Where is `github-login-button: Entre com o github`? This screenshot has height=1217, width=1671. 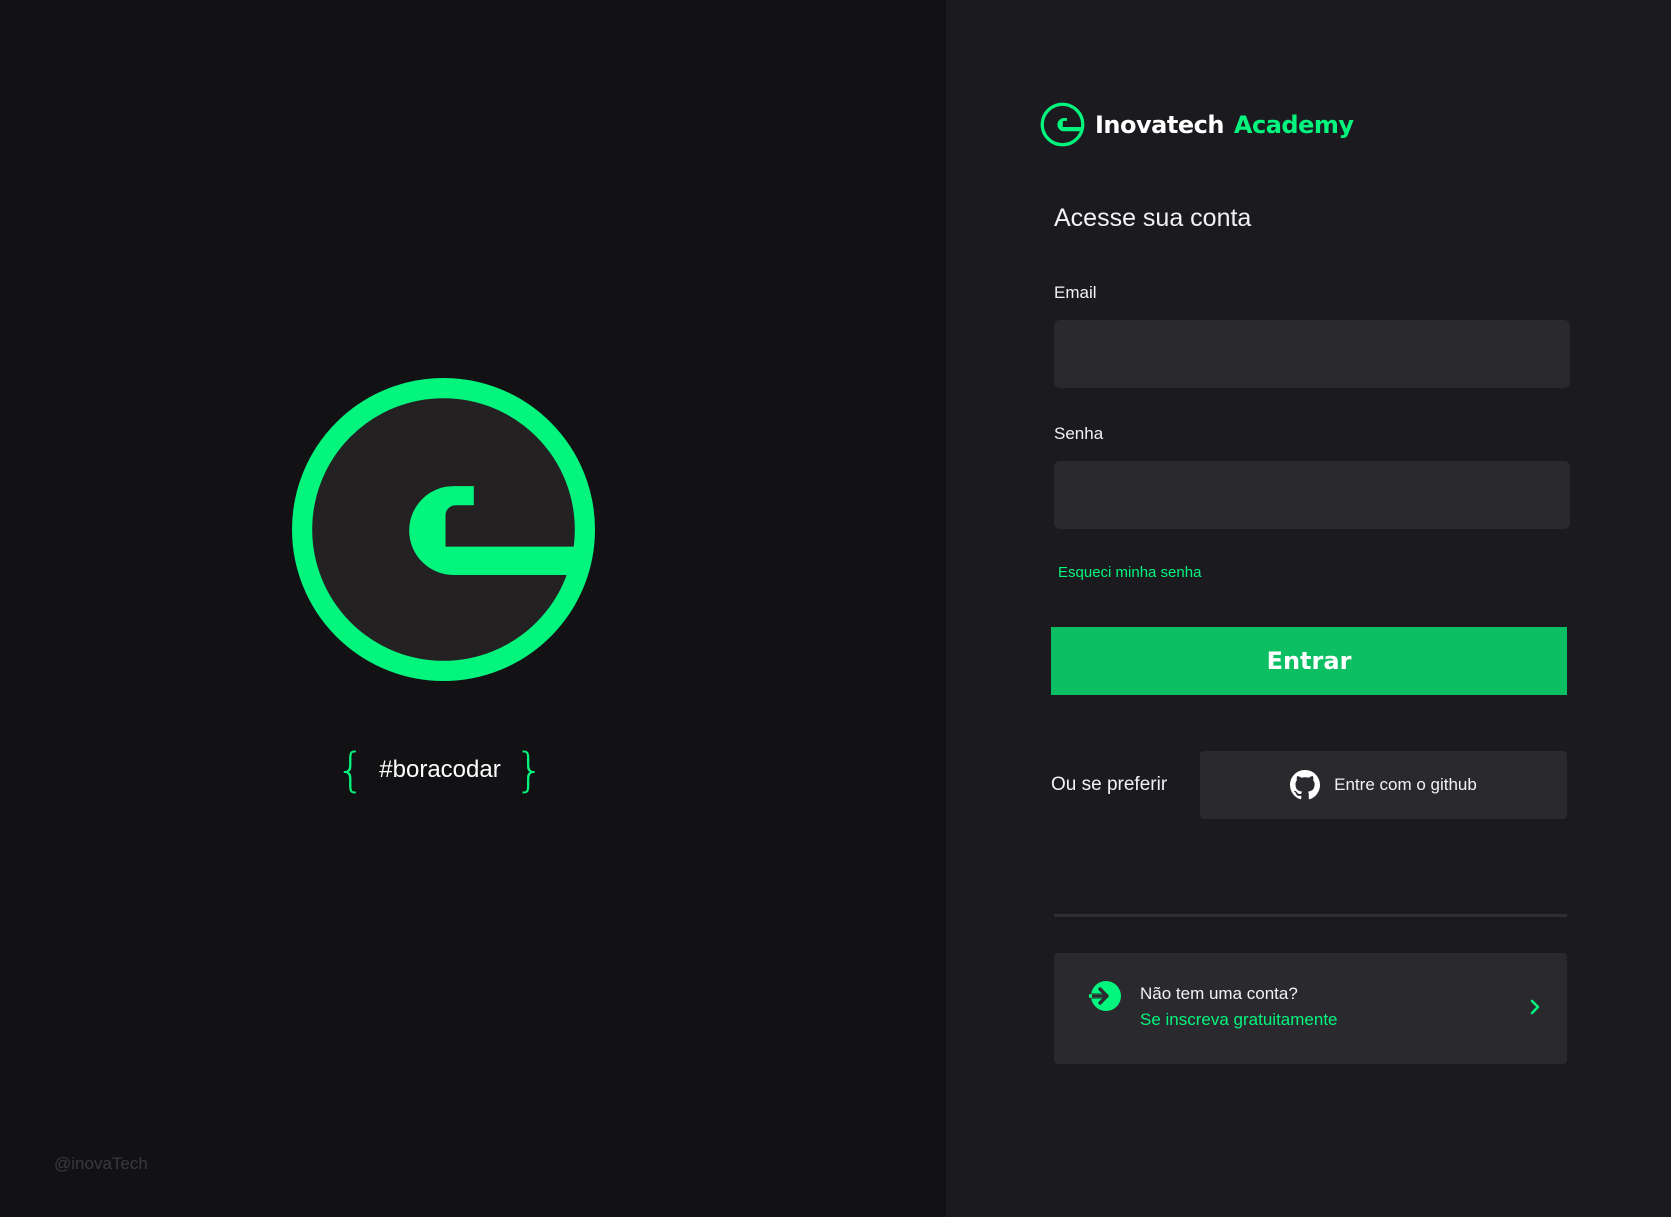 github-login-button: Entre com o github is located at coordinates (1383, 785).